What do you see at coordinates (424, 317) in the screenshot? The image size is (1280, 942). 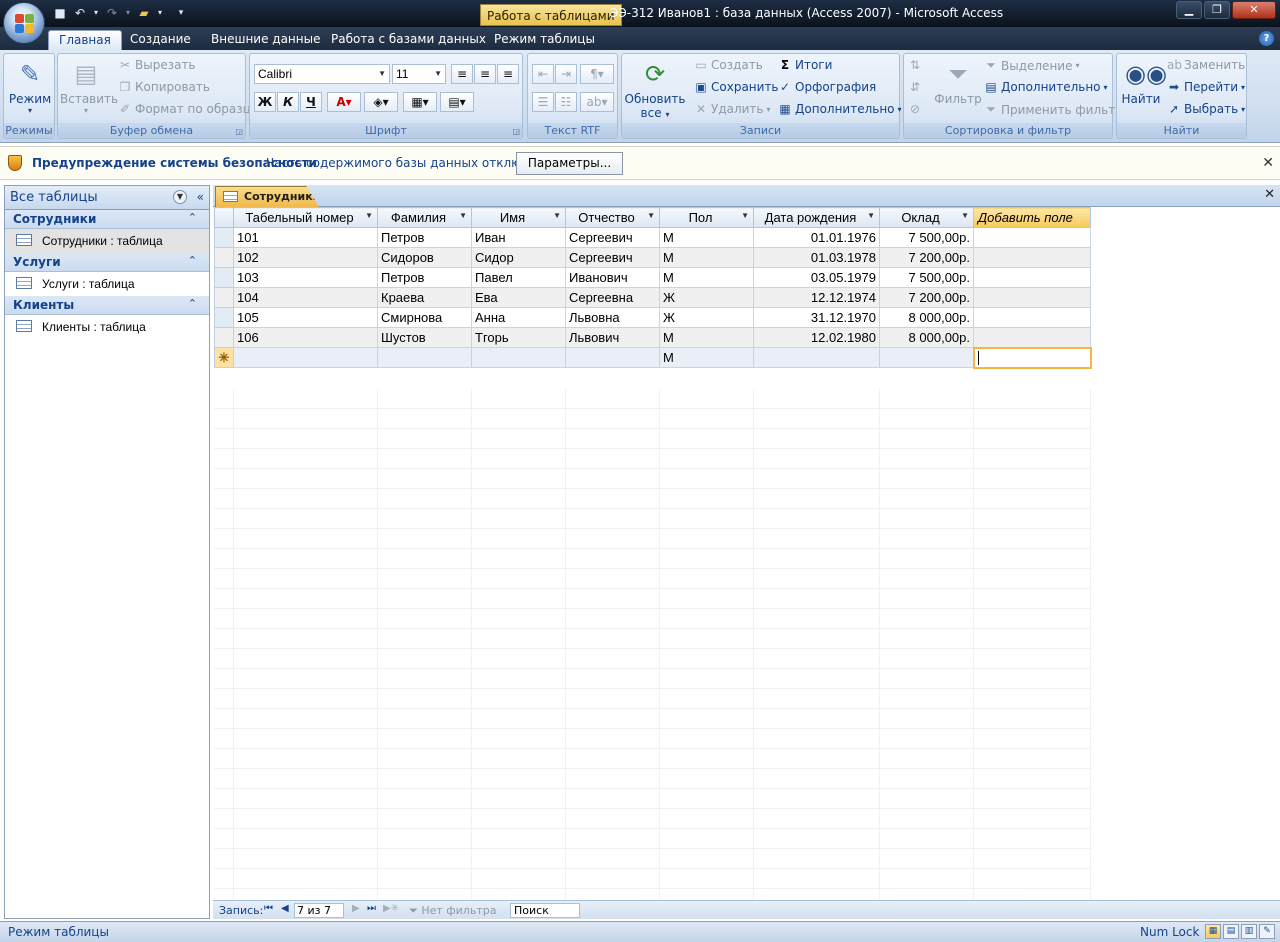 I see `cell: Смирнова` at bounding box center [424, 317].